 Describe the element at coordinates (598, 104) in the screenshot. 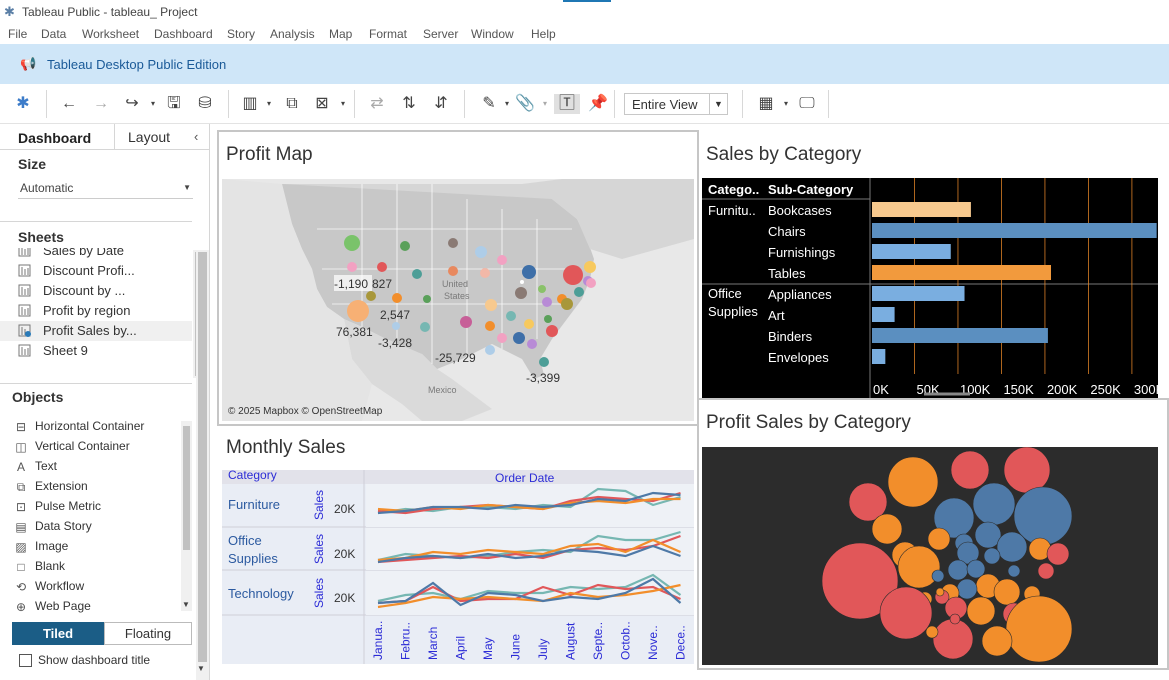

I see `pin-icon: 📌` at that location.